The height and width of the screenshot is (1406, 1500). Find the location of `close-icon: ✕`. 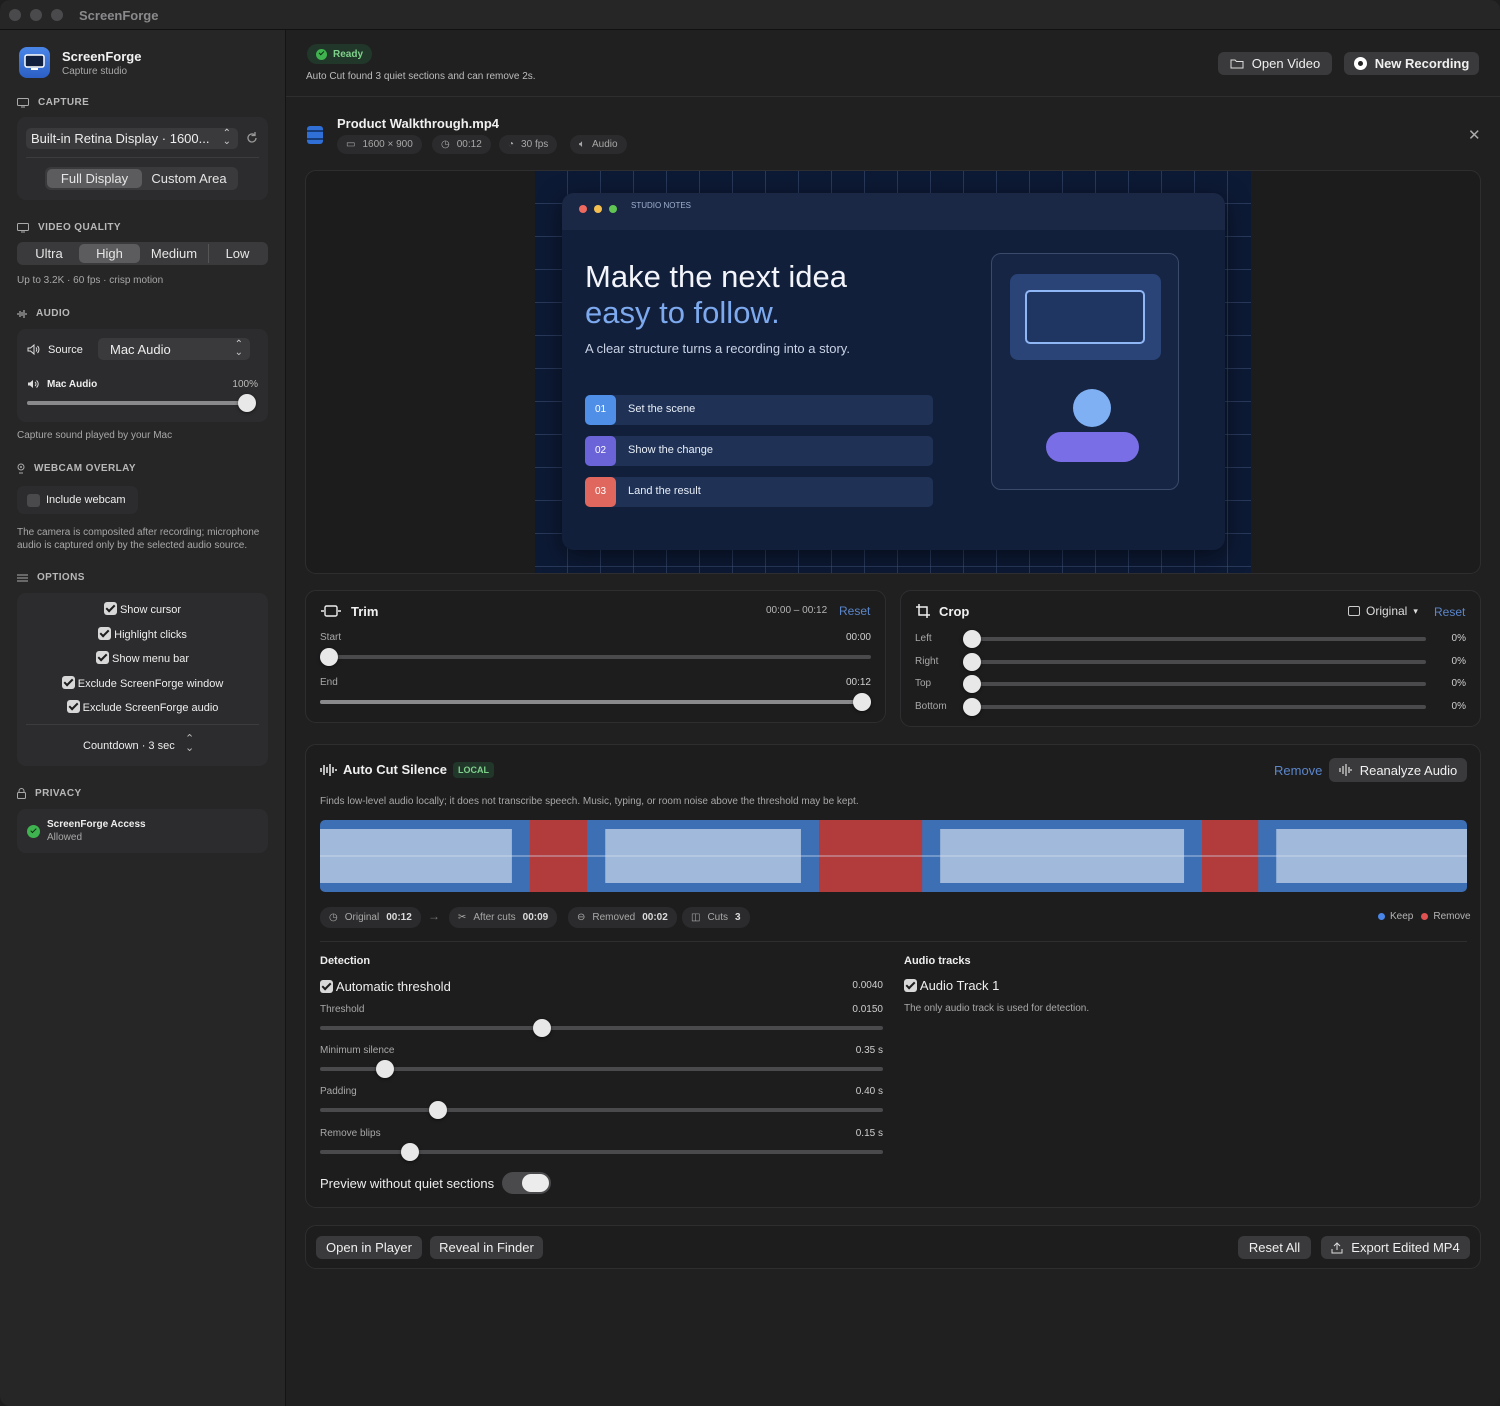

close-icon: ✕ is located at coordinates (1474, 135).